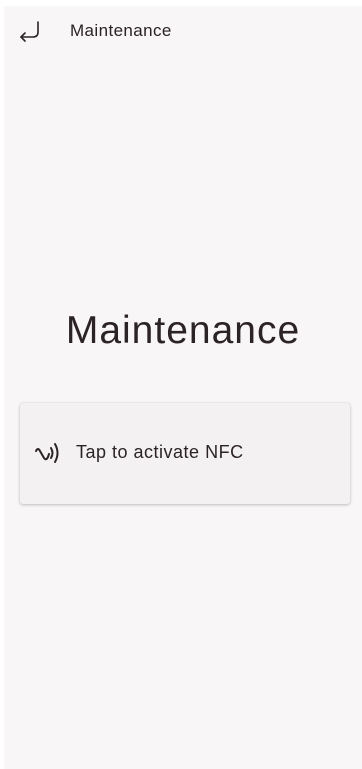 Image resolution: width=362 pixels, height=769 pixels. I want to click on activate-nfc-button: Tap to activate NFC, so click(185, 453).